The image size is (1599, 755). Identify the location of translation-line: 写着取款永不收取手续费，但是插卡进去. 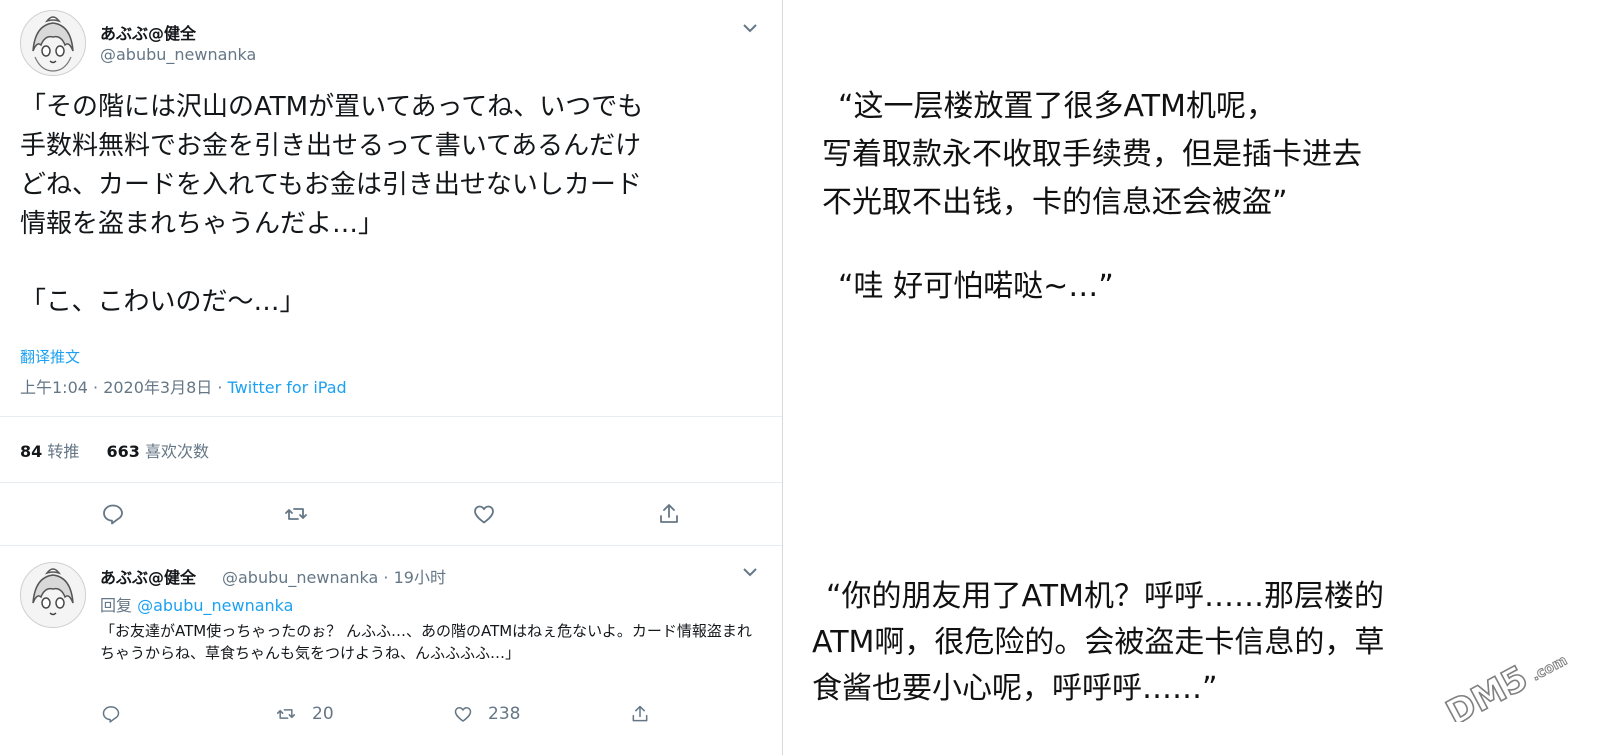
(1092, 154).